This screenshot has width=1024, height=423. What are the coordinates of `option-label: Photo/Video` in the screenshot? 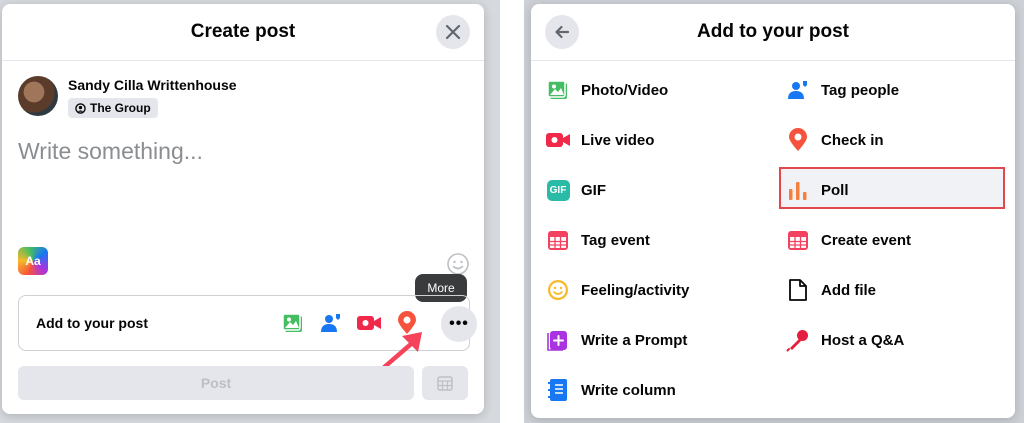 It's located at (625, 90).